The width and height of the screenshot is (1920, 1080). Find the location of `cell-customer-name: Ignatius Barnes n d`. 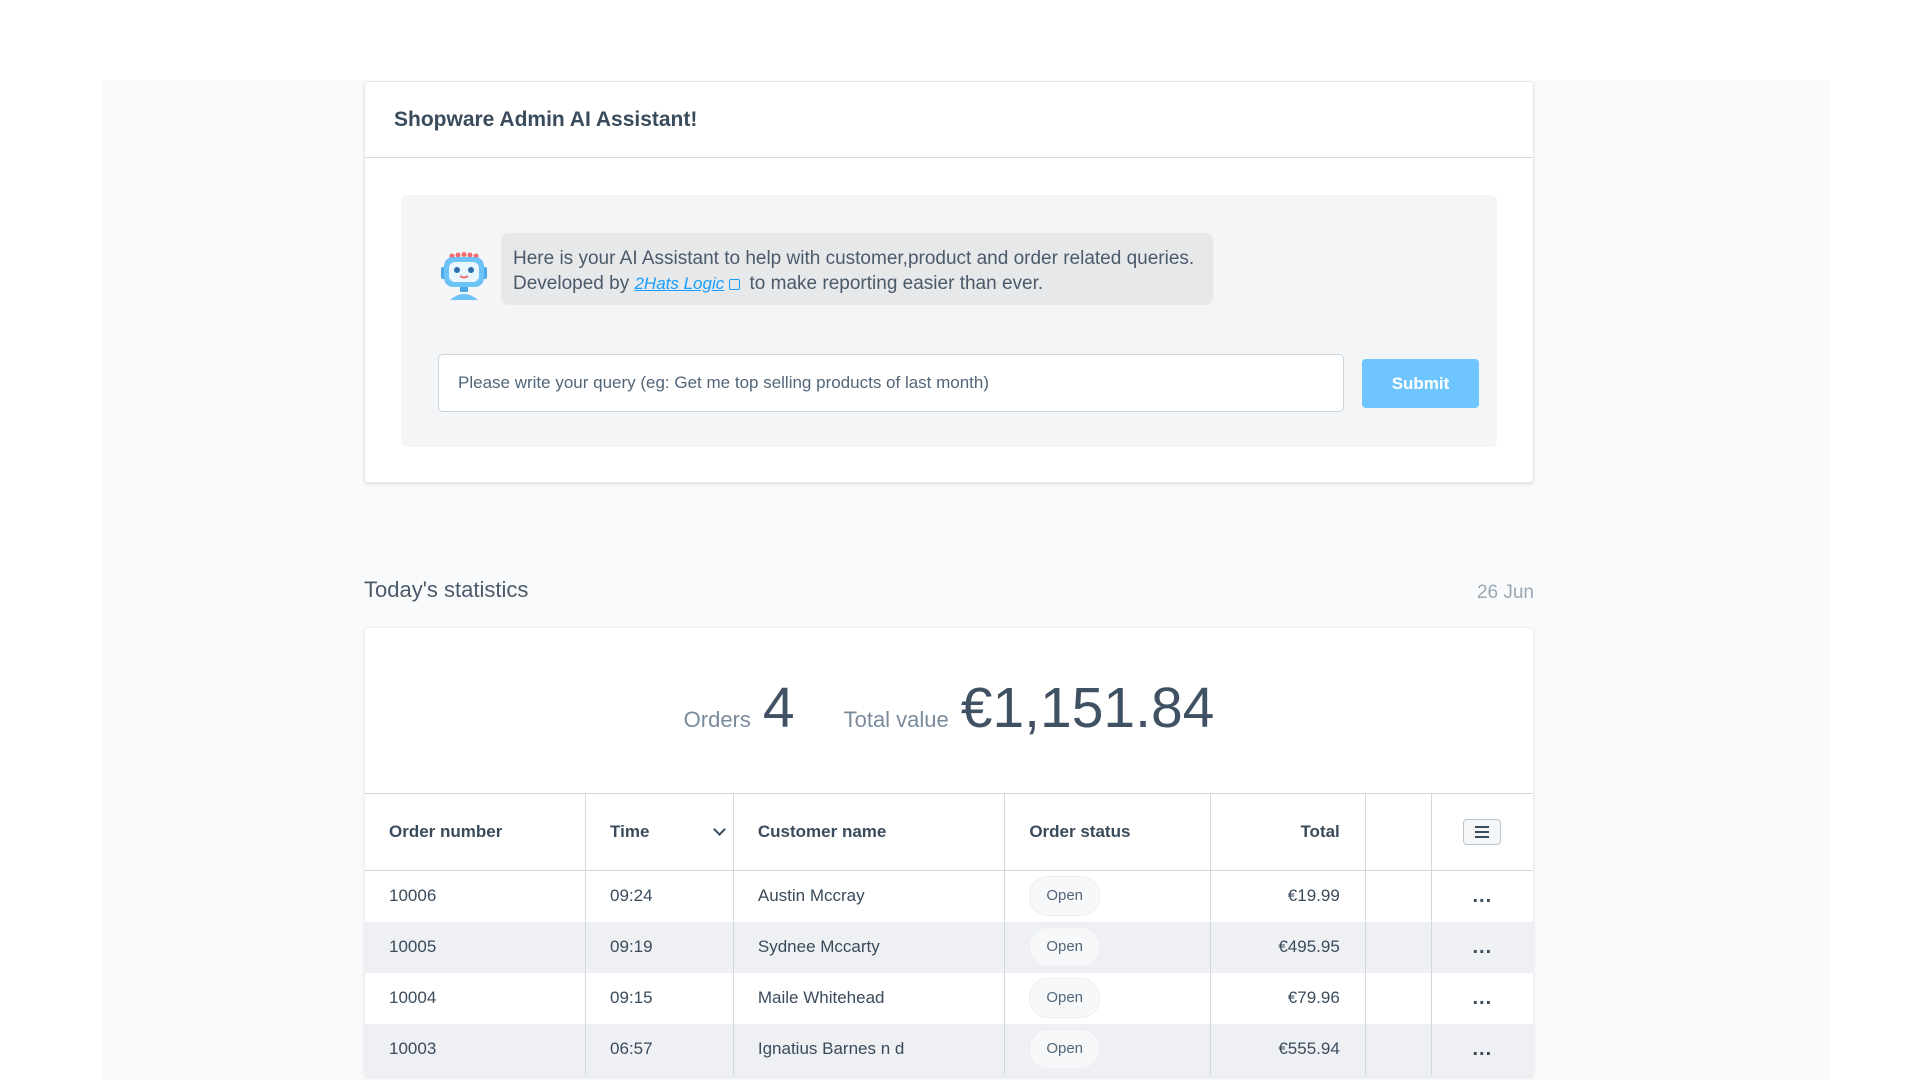

cell-customer-name: Ignatius Barnes n d is located at coordinates (869, 1049).